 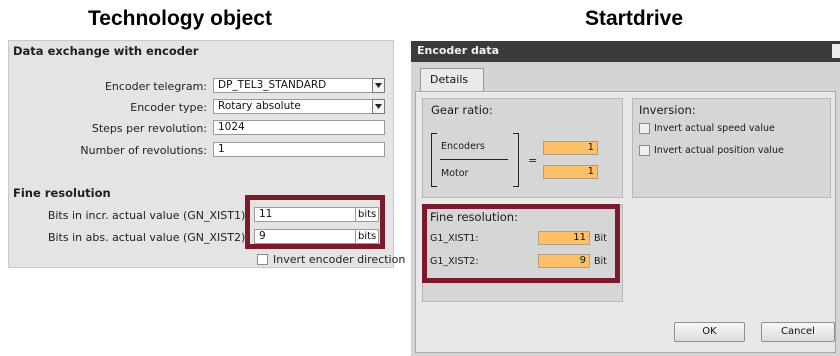 What do you see at coordinates (299, 149) in the screenshot?
I see `number-of-revolutions-input: 1` at bounding box center [299, 149].